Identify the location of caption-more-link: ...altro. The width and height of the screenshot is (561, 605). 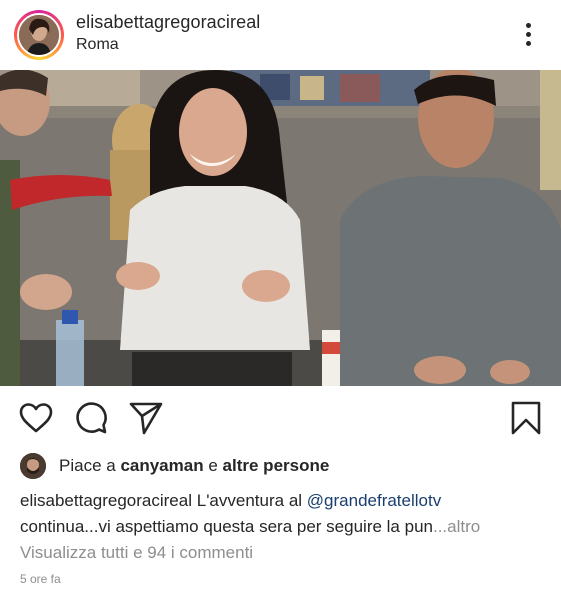
(456, 526).